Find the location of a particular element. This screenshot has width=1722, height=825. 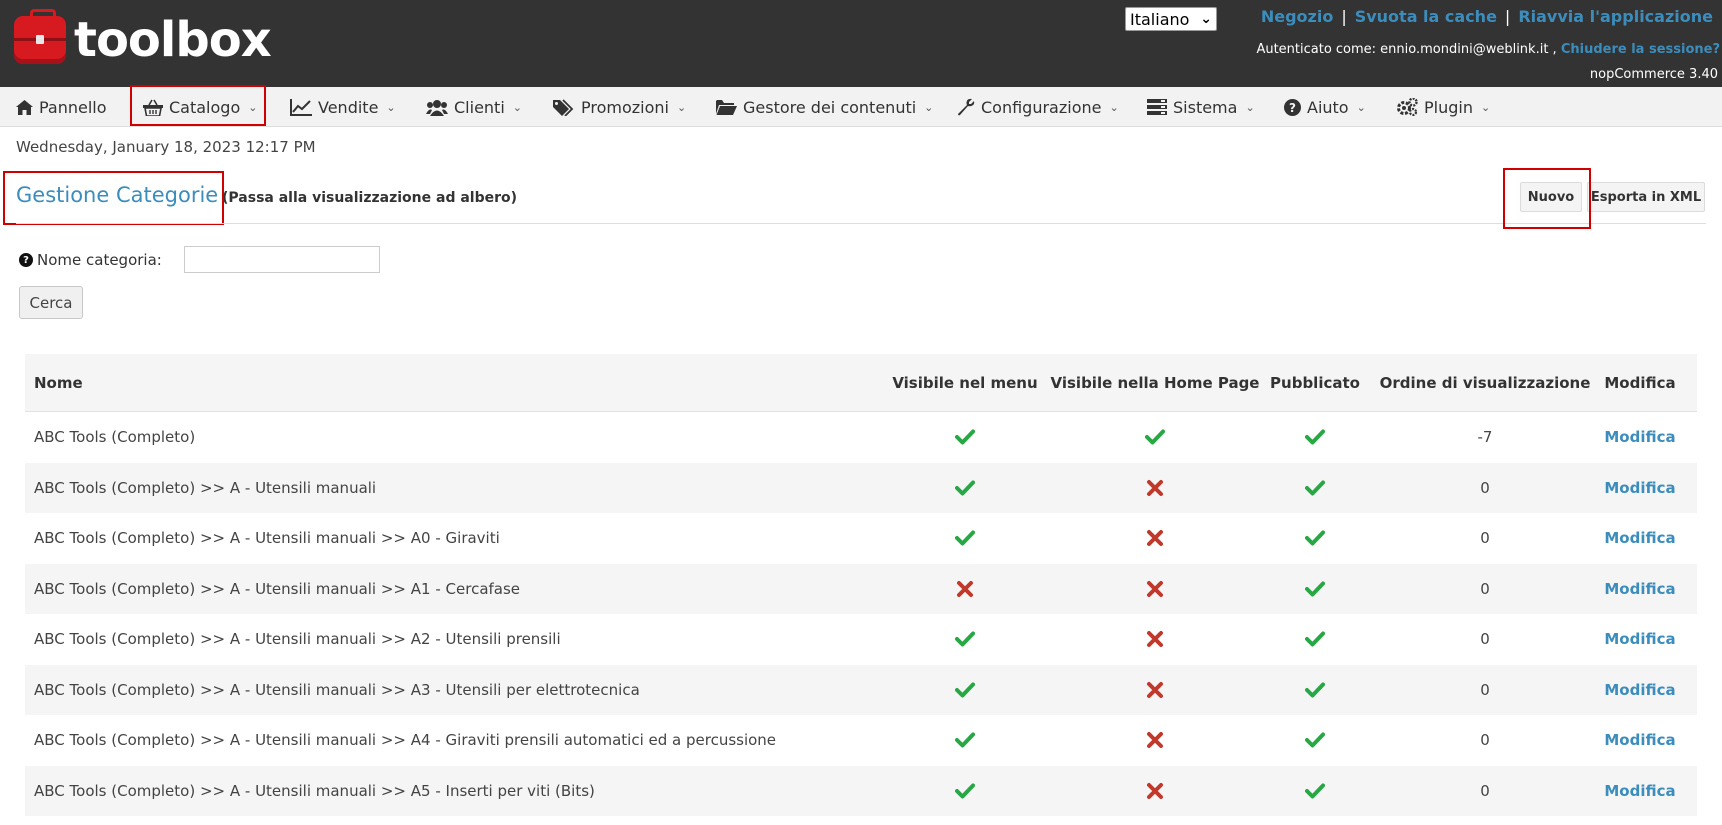

help-icon: ? is located at coordinates (26, 260).